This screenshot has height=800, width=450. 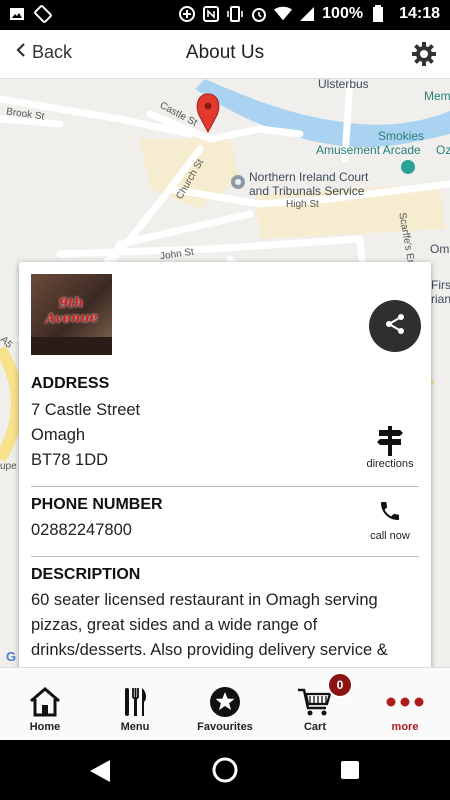 What do you see at coordinates (440, 249) in the screenshot?
I see `map-label-oma: Oma` at bounding box center [440, 249].